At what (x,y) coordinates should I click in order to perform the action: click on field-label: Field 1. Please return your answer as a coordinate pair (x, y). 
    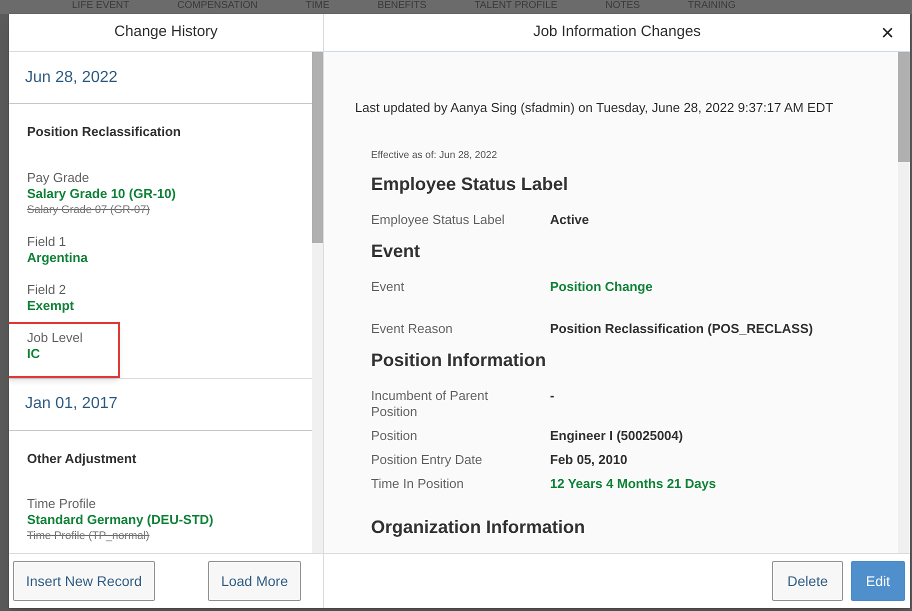
    Looking at the image, I should click on (47, 242).